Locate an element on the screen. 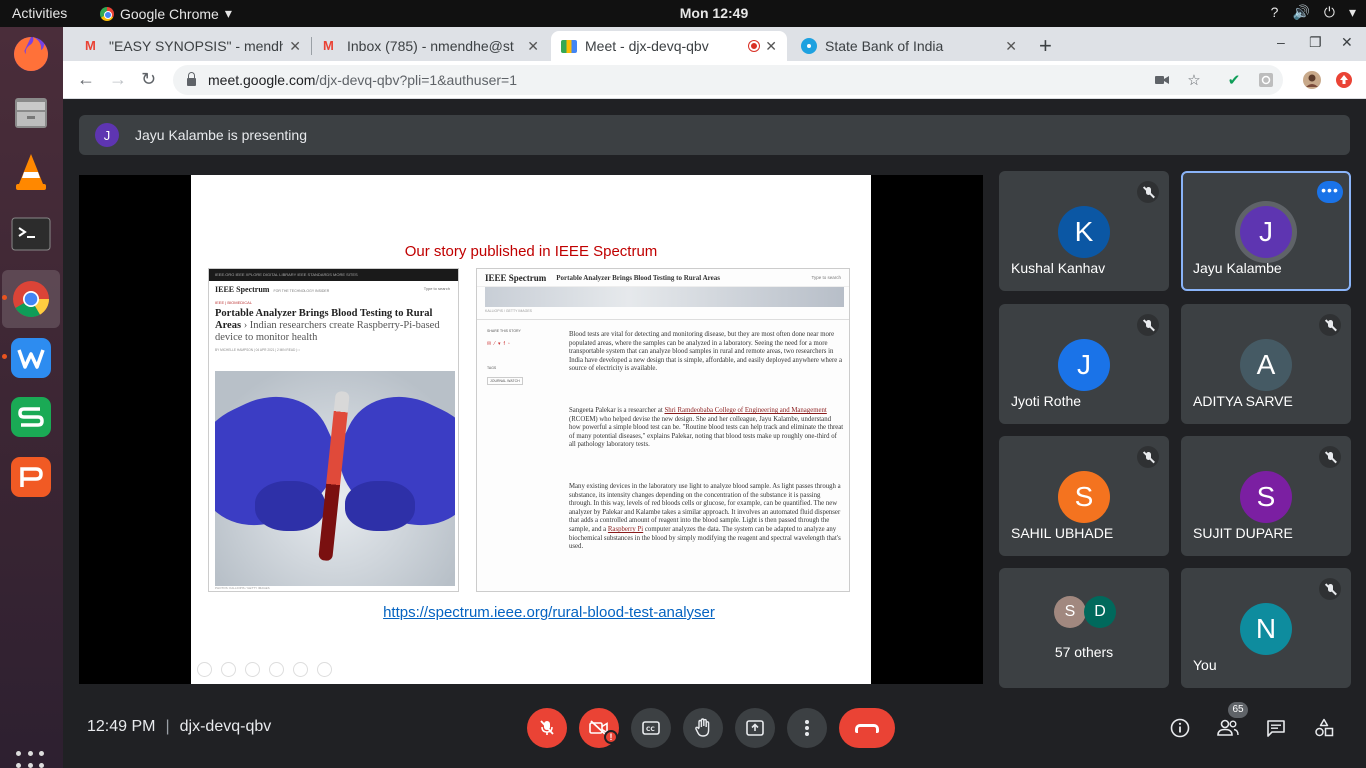 The width and height of the screenshot is (1366, 768). participant-tile: S SUJIT DUPARE is located at coordinates (1266, 496).